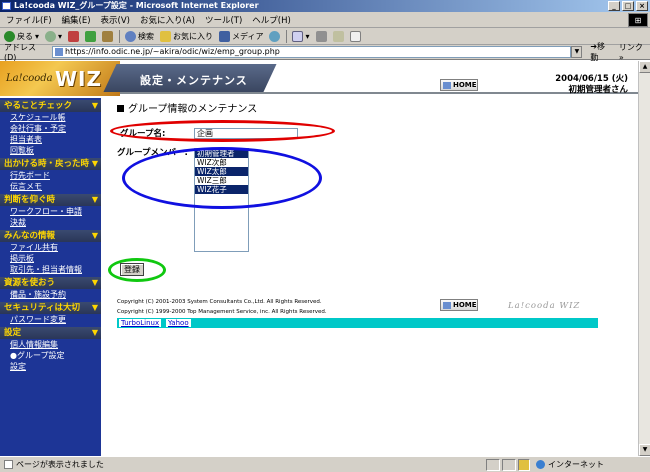 The height and width of the screenshot is (472, 650). I want to click on favorites-button: お気に入り, so click(186, 36).